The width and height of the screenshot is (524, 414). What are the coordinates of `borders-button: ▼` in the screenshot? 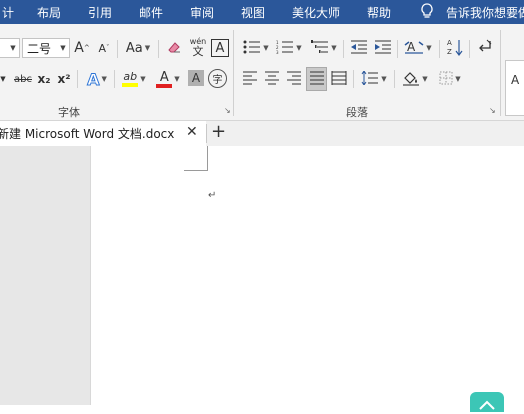 It's located at (450, 79).